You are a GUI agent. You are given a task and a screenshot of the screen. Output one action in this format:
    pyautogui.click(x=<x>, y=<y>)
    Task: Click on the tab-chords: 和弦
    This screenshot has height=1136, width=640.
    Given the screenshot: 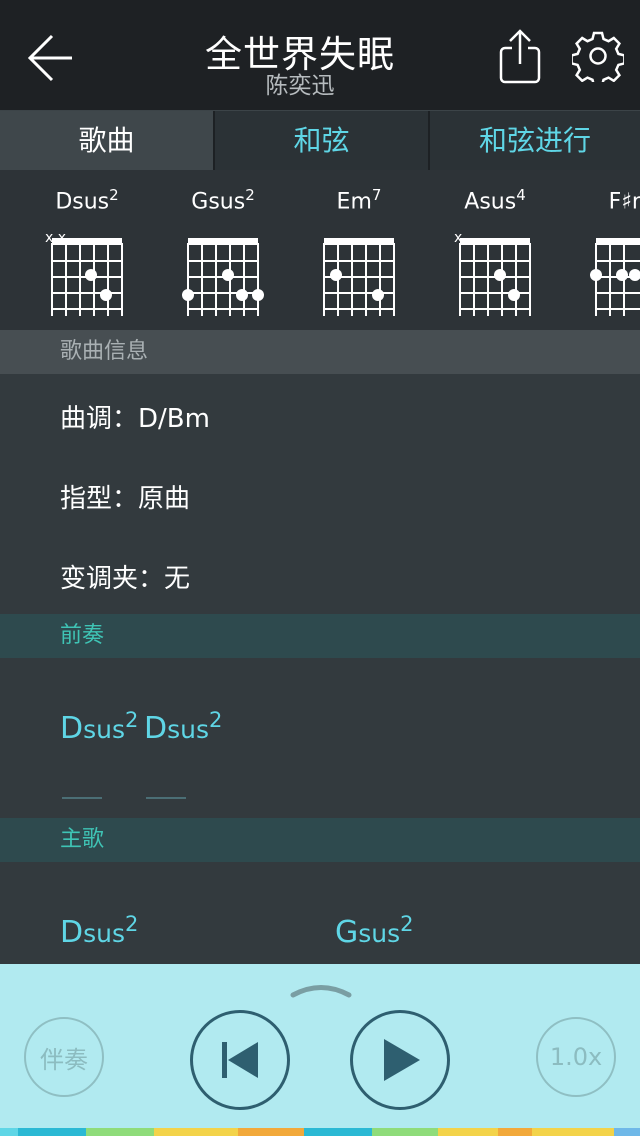 What is the action you would take?
    pyautogui.click(x=321, y=141)
    